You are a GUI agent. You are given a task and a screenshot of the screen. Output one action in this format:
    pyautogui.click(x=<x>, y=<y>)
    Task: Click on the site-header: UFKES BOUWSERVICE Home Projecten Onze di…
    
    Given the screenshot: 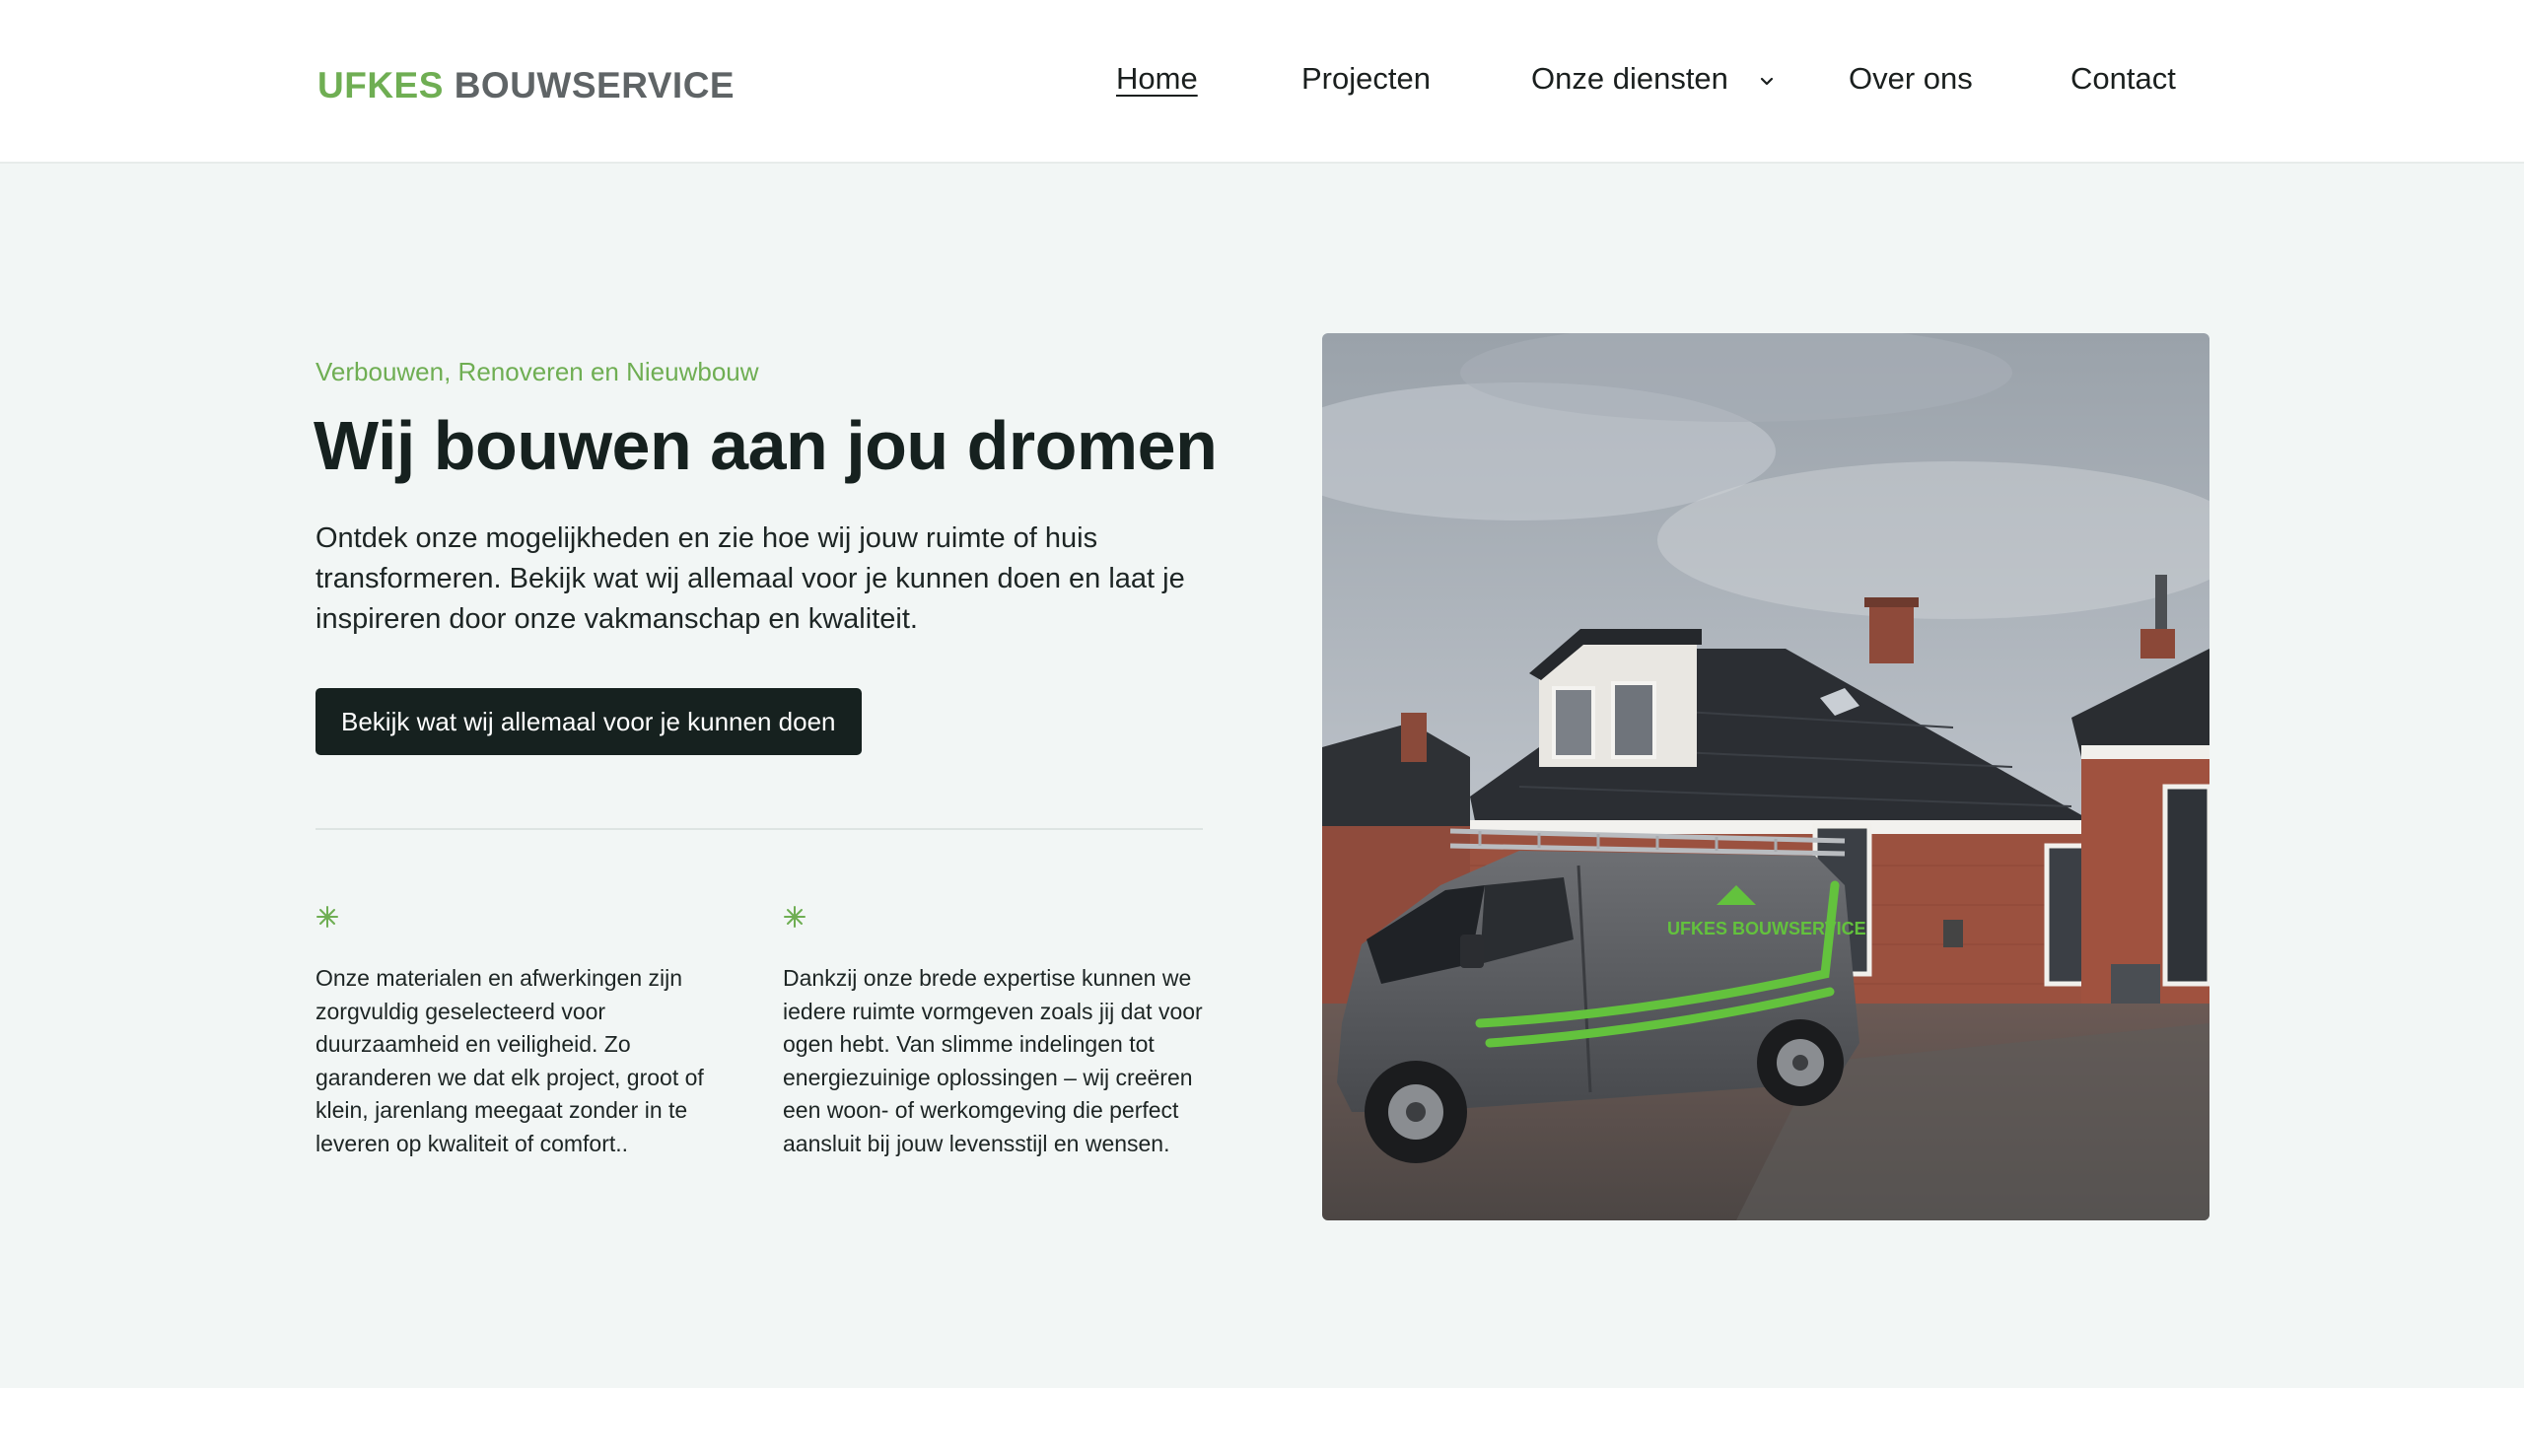 What is the action you would take?
    pyautogui.click(x=1262, y=82)
    